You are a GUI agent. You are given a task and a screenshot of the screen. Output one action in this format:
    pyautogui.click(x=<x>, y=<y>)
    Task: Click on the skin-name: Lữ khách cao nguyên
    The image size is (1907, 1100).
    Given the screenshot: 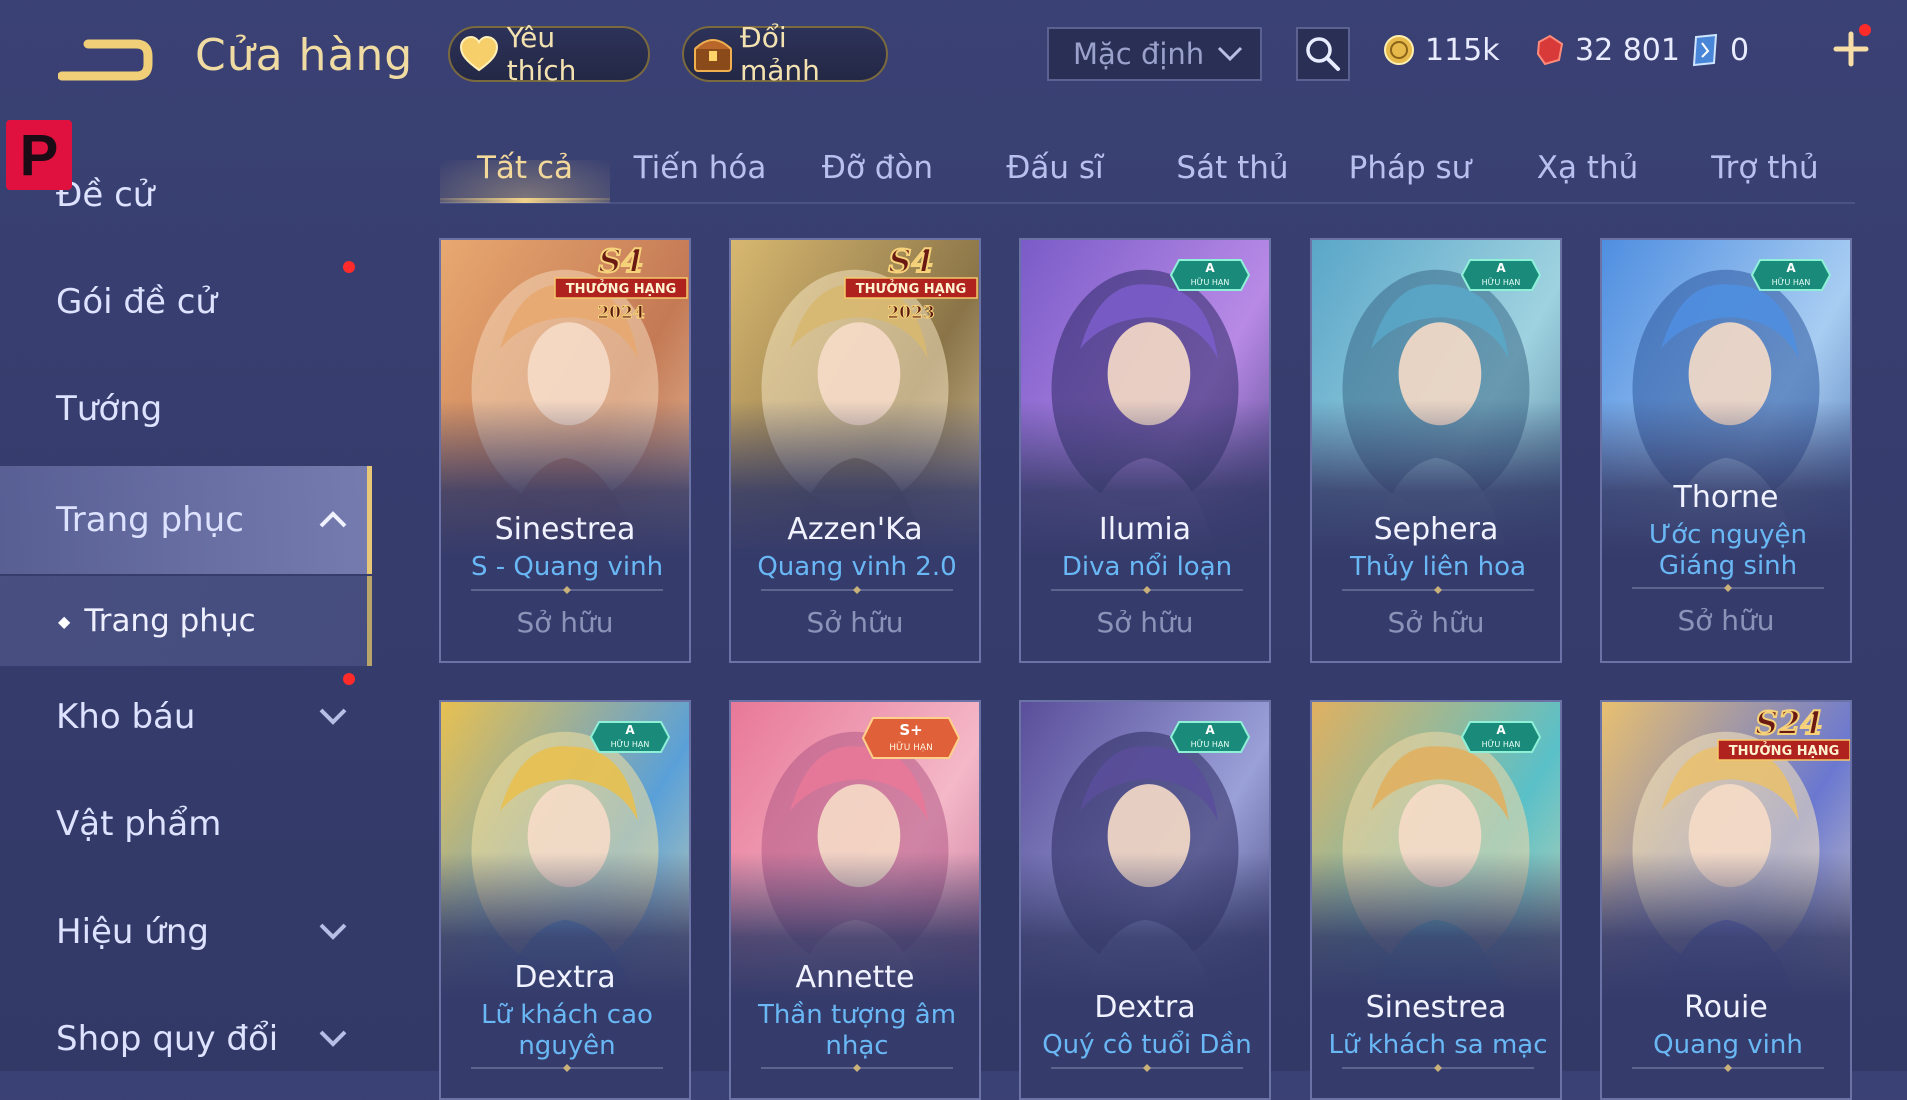 What is the action you would take?
    pyautogui.click(x=567, y=1030)
    